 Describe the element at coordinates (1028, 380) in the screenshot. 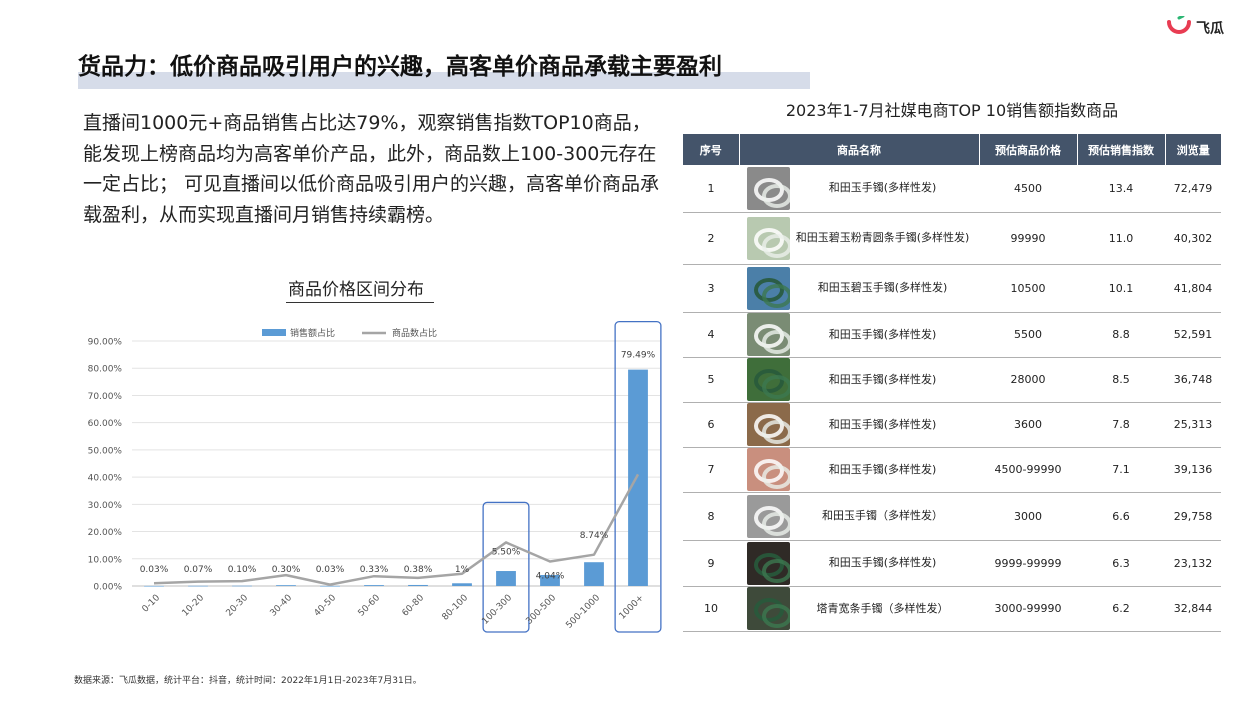

I see `price-cell: 28000` at that location.